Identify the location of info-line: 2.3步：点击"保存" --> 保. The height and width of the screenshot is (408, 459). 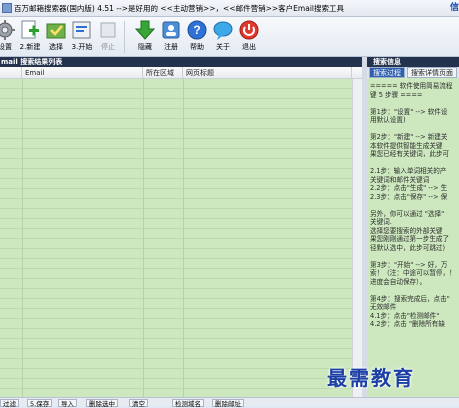
(409, 196).